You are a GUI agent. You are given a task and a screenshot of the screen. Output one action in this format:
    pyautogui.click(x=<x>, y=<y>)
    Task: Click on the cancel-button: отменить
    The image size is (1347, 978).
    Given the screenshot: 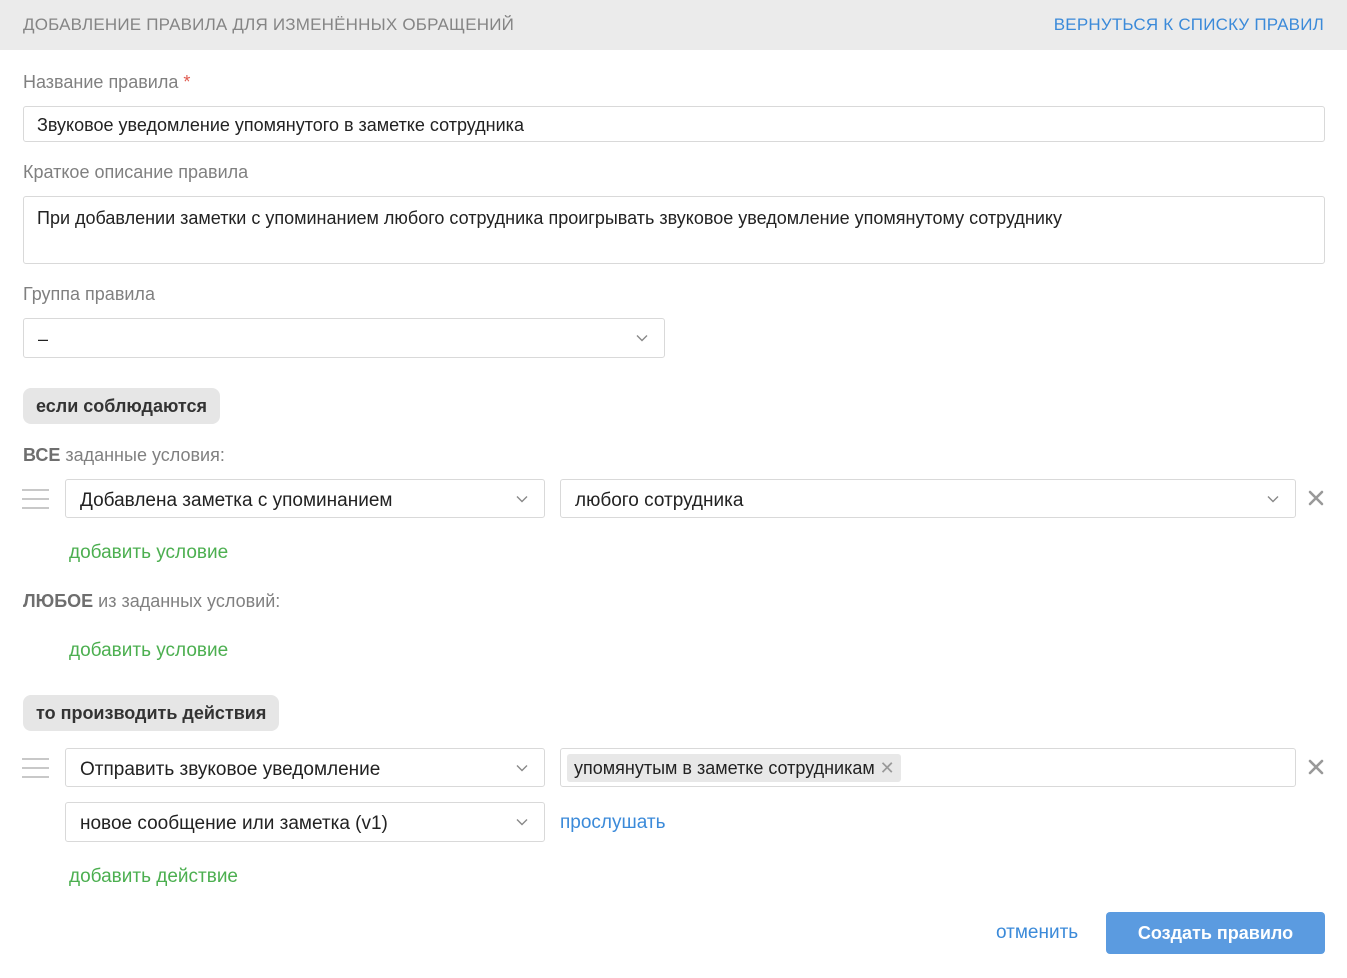 What is the action you would take?
    pyautogui.click(x=1037, y=933)
    